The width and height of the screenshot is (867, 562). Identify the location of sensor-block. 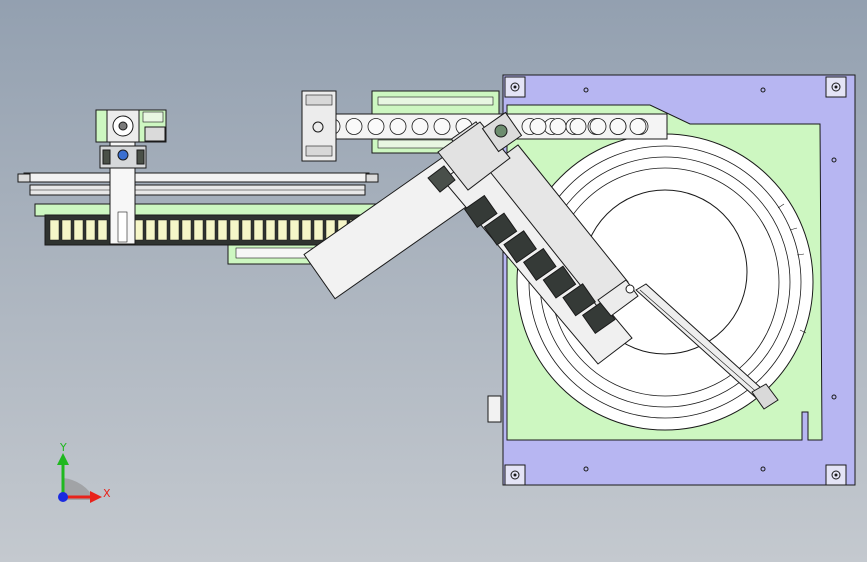
(123, 157).